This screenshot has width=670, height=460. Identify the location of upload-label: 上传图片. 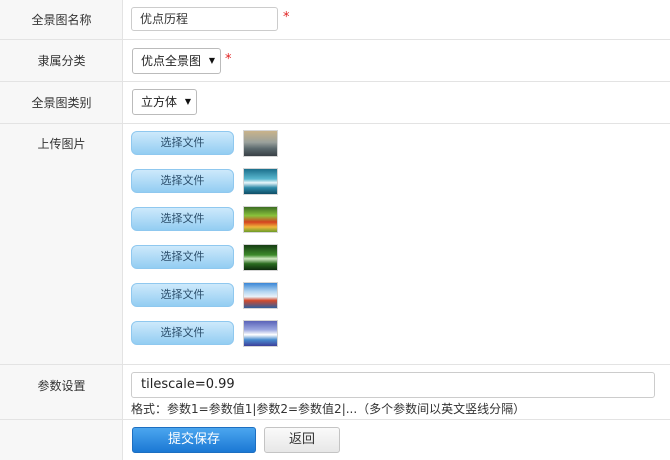
(61, 144).